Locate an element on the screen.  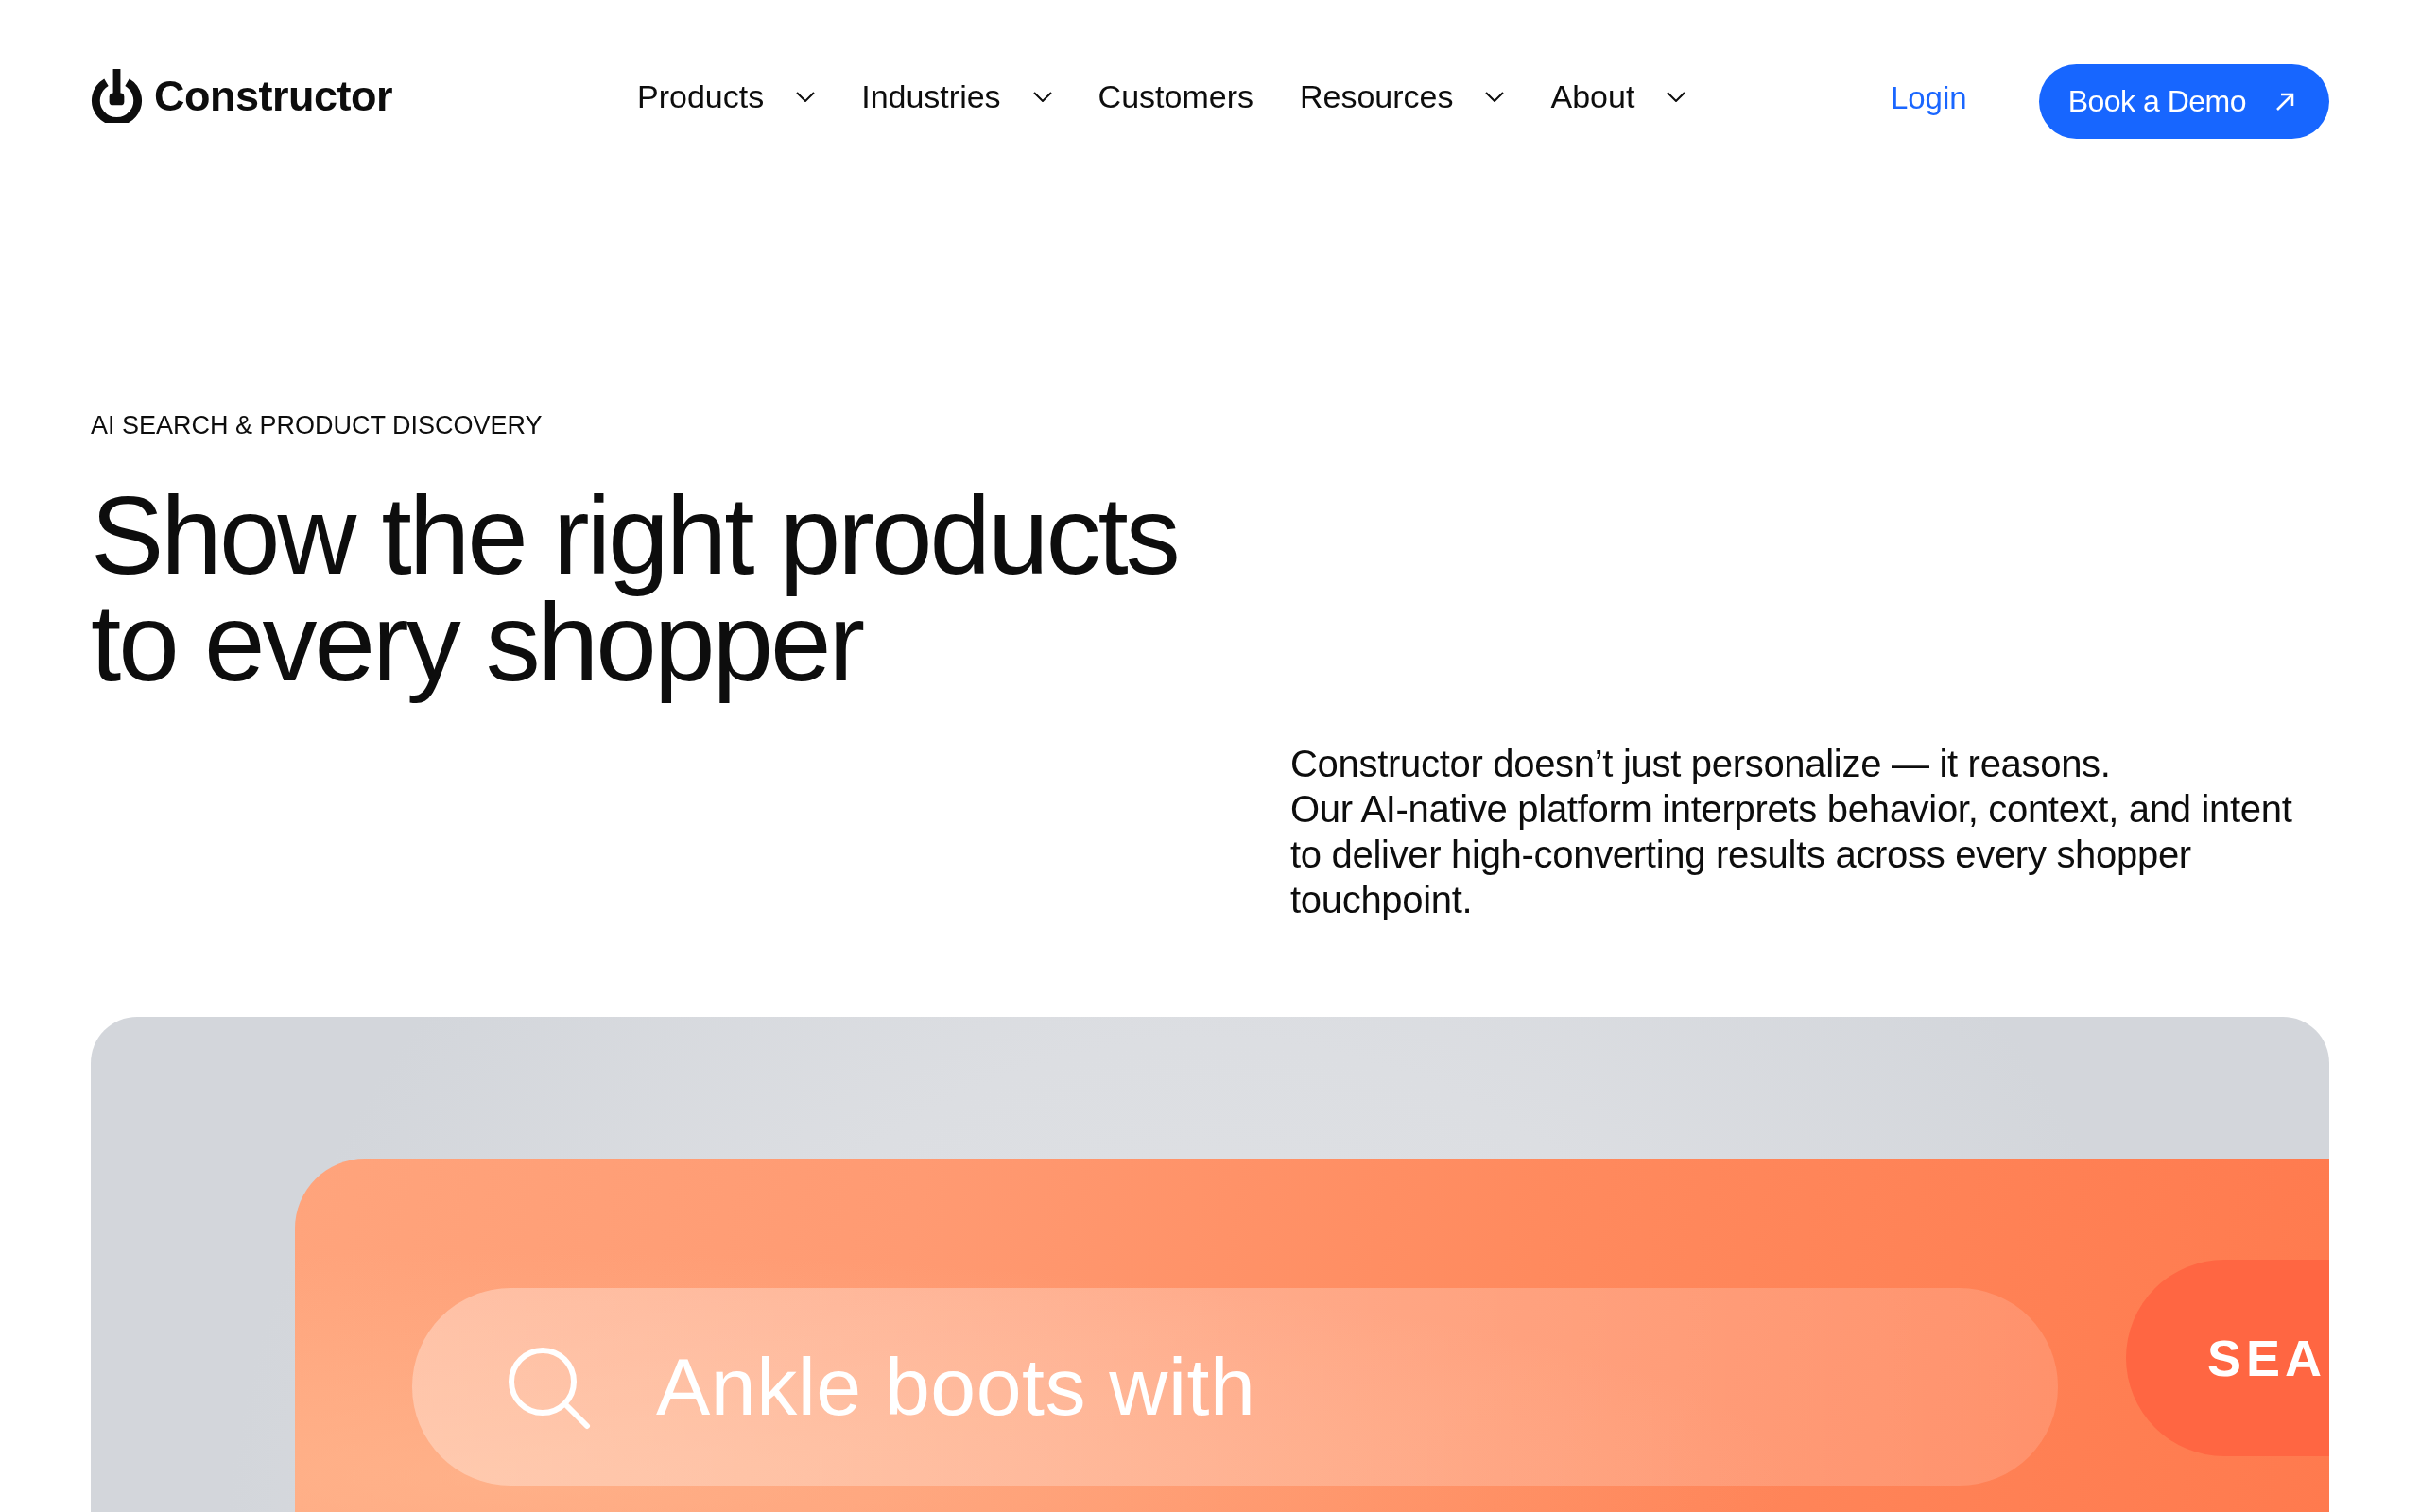
nav-menu-item: Customers is located at coordinates (1175, 96).